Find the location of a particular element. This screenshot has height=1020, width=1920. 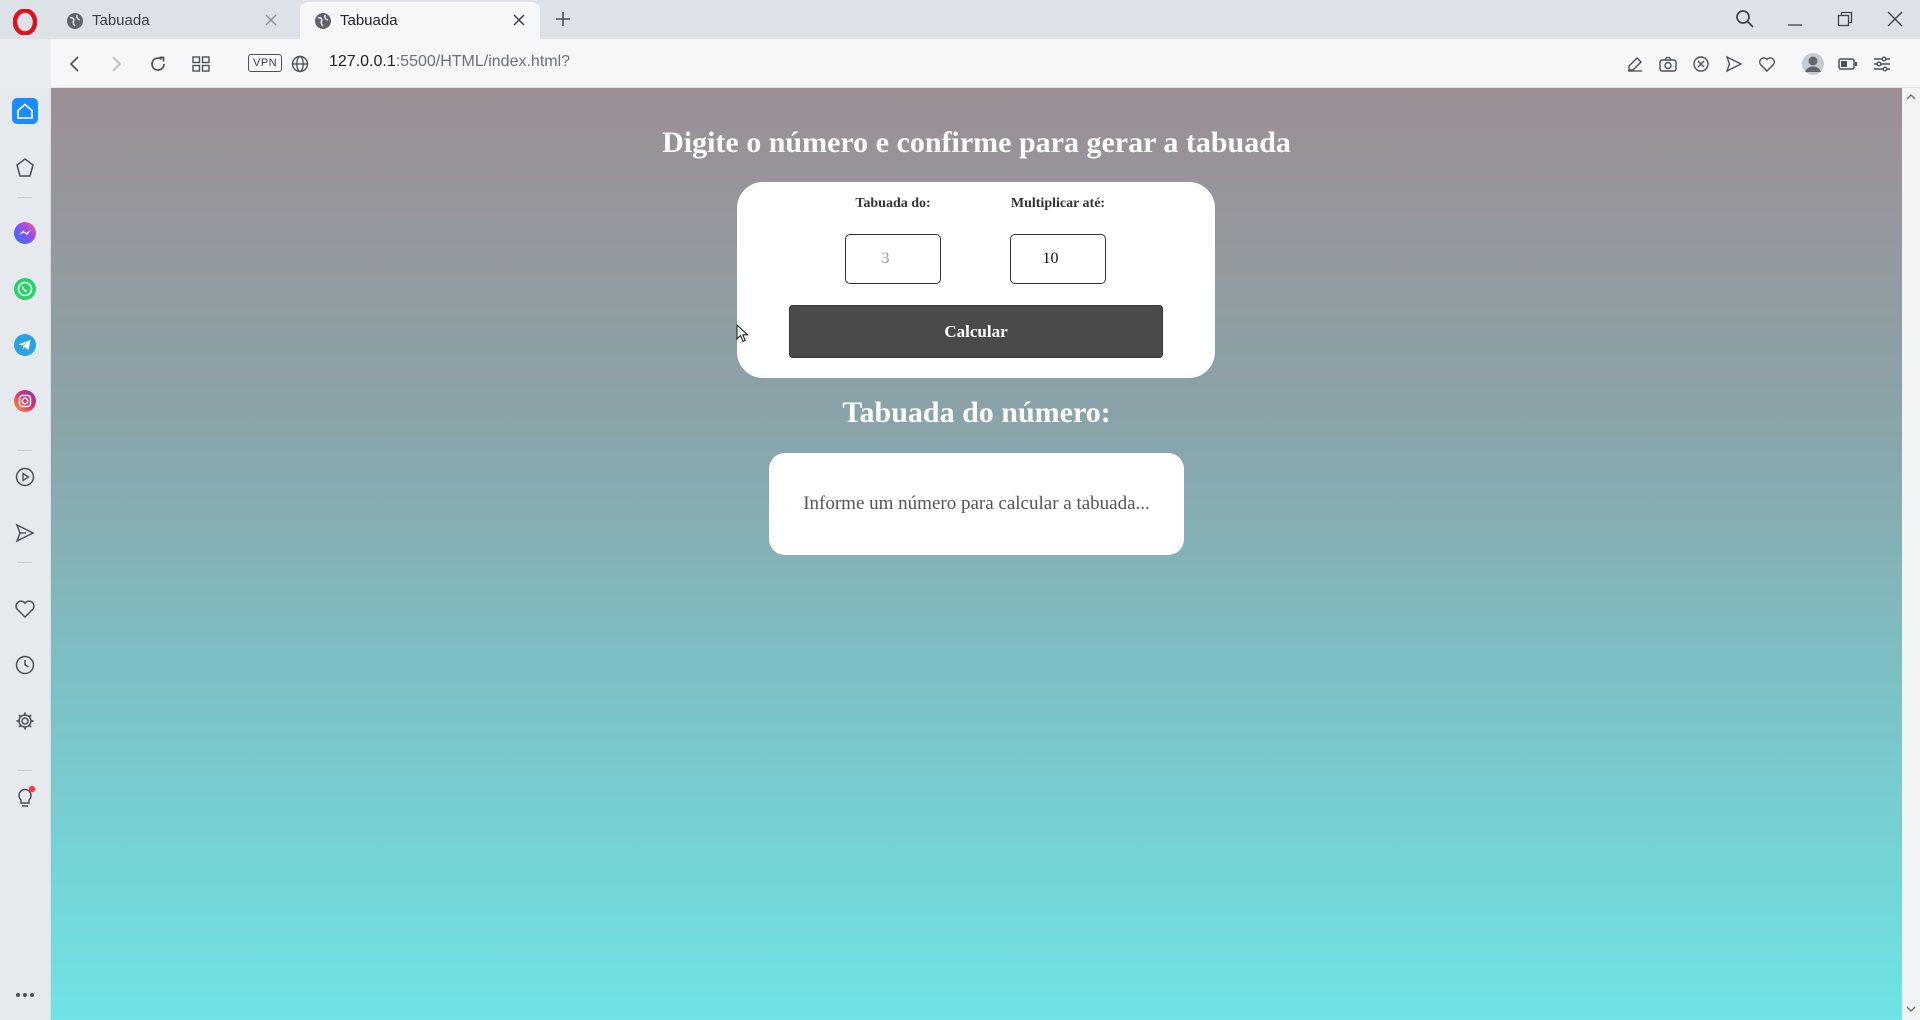

messenger-icon is located at coordinates (25, 233).